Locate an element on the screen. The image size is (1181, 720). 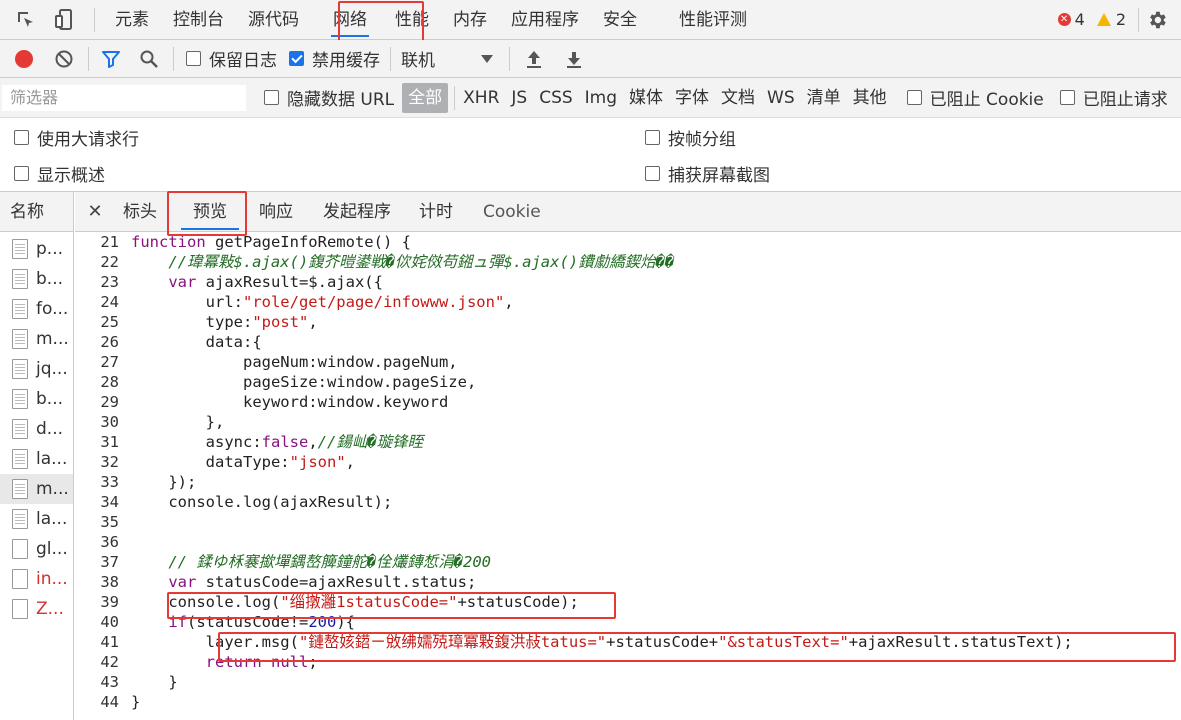
code-token: if is located at coordinates (177, 622).